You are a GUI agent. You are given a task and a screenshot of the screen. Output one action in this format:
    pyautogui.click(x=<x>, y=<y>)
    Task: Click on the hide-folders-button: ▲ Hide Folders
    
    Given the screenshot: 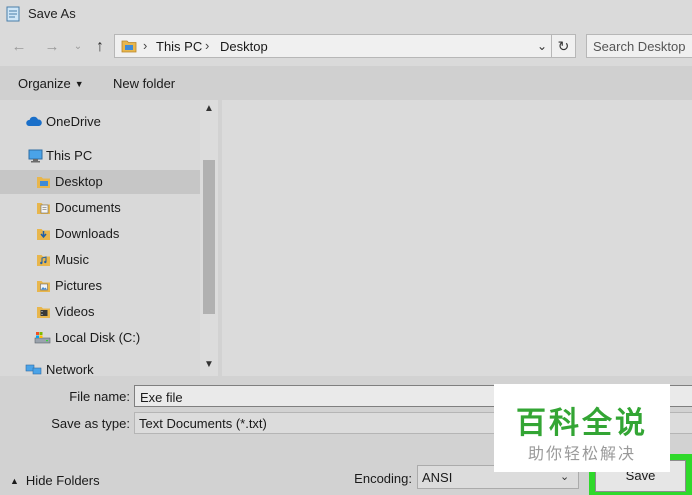 What is the action you would take?
    pyautogui.click(x=55, y=481)
    